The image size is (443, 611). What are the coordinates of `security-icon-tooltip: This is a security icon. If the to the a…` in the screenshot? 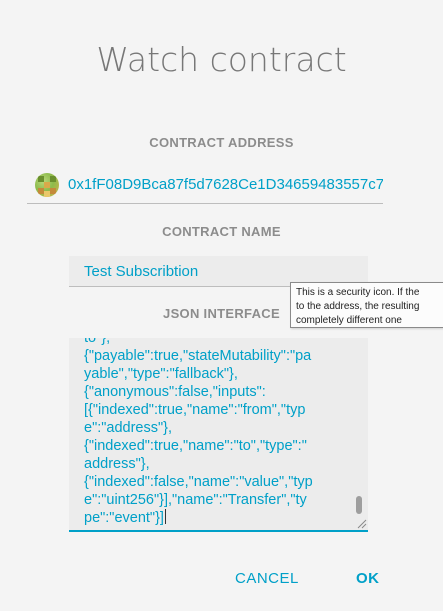 It's located at (366, 305).